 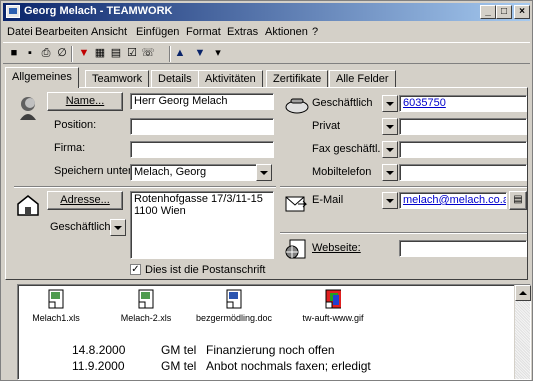 What do you see at coordinates (270, 350) in the screenshot?
I see `note-text: Finanzierung noch offen` at bounding box center [270, 350].